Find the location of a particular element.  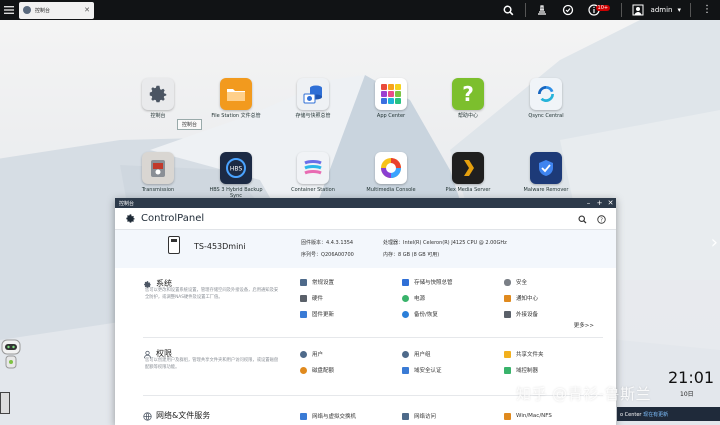

section-network: 网络&文件服务 网络与虚拟交换机 网络访问 Win/Mac/NFS is located at coordinates (365, 413).